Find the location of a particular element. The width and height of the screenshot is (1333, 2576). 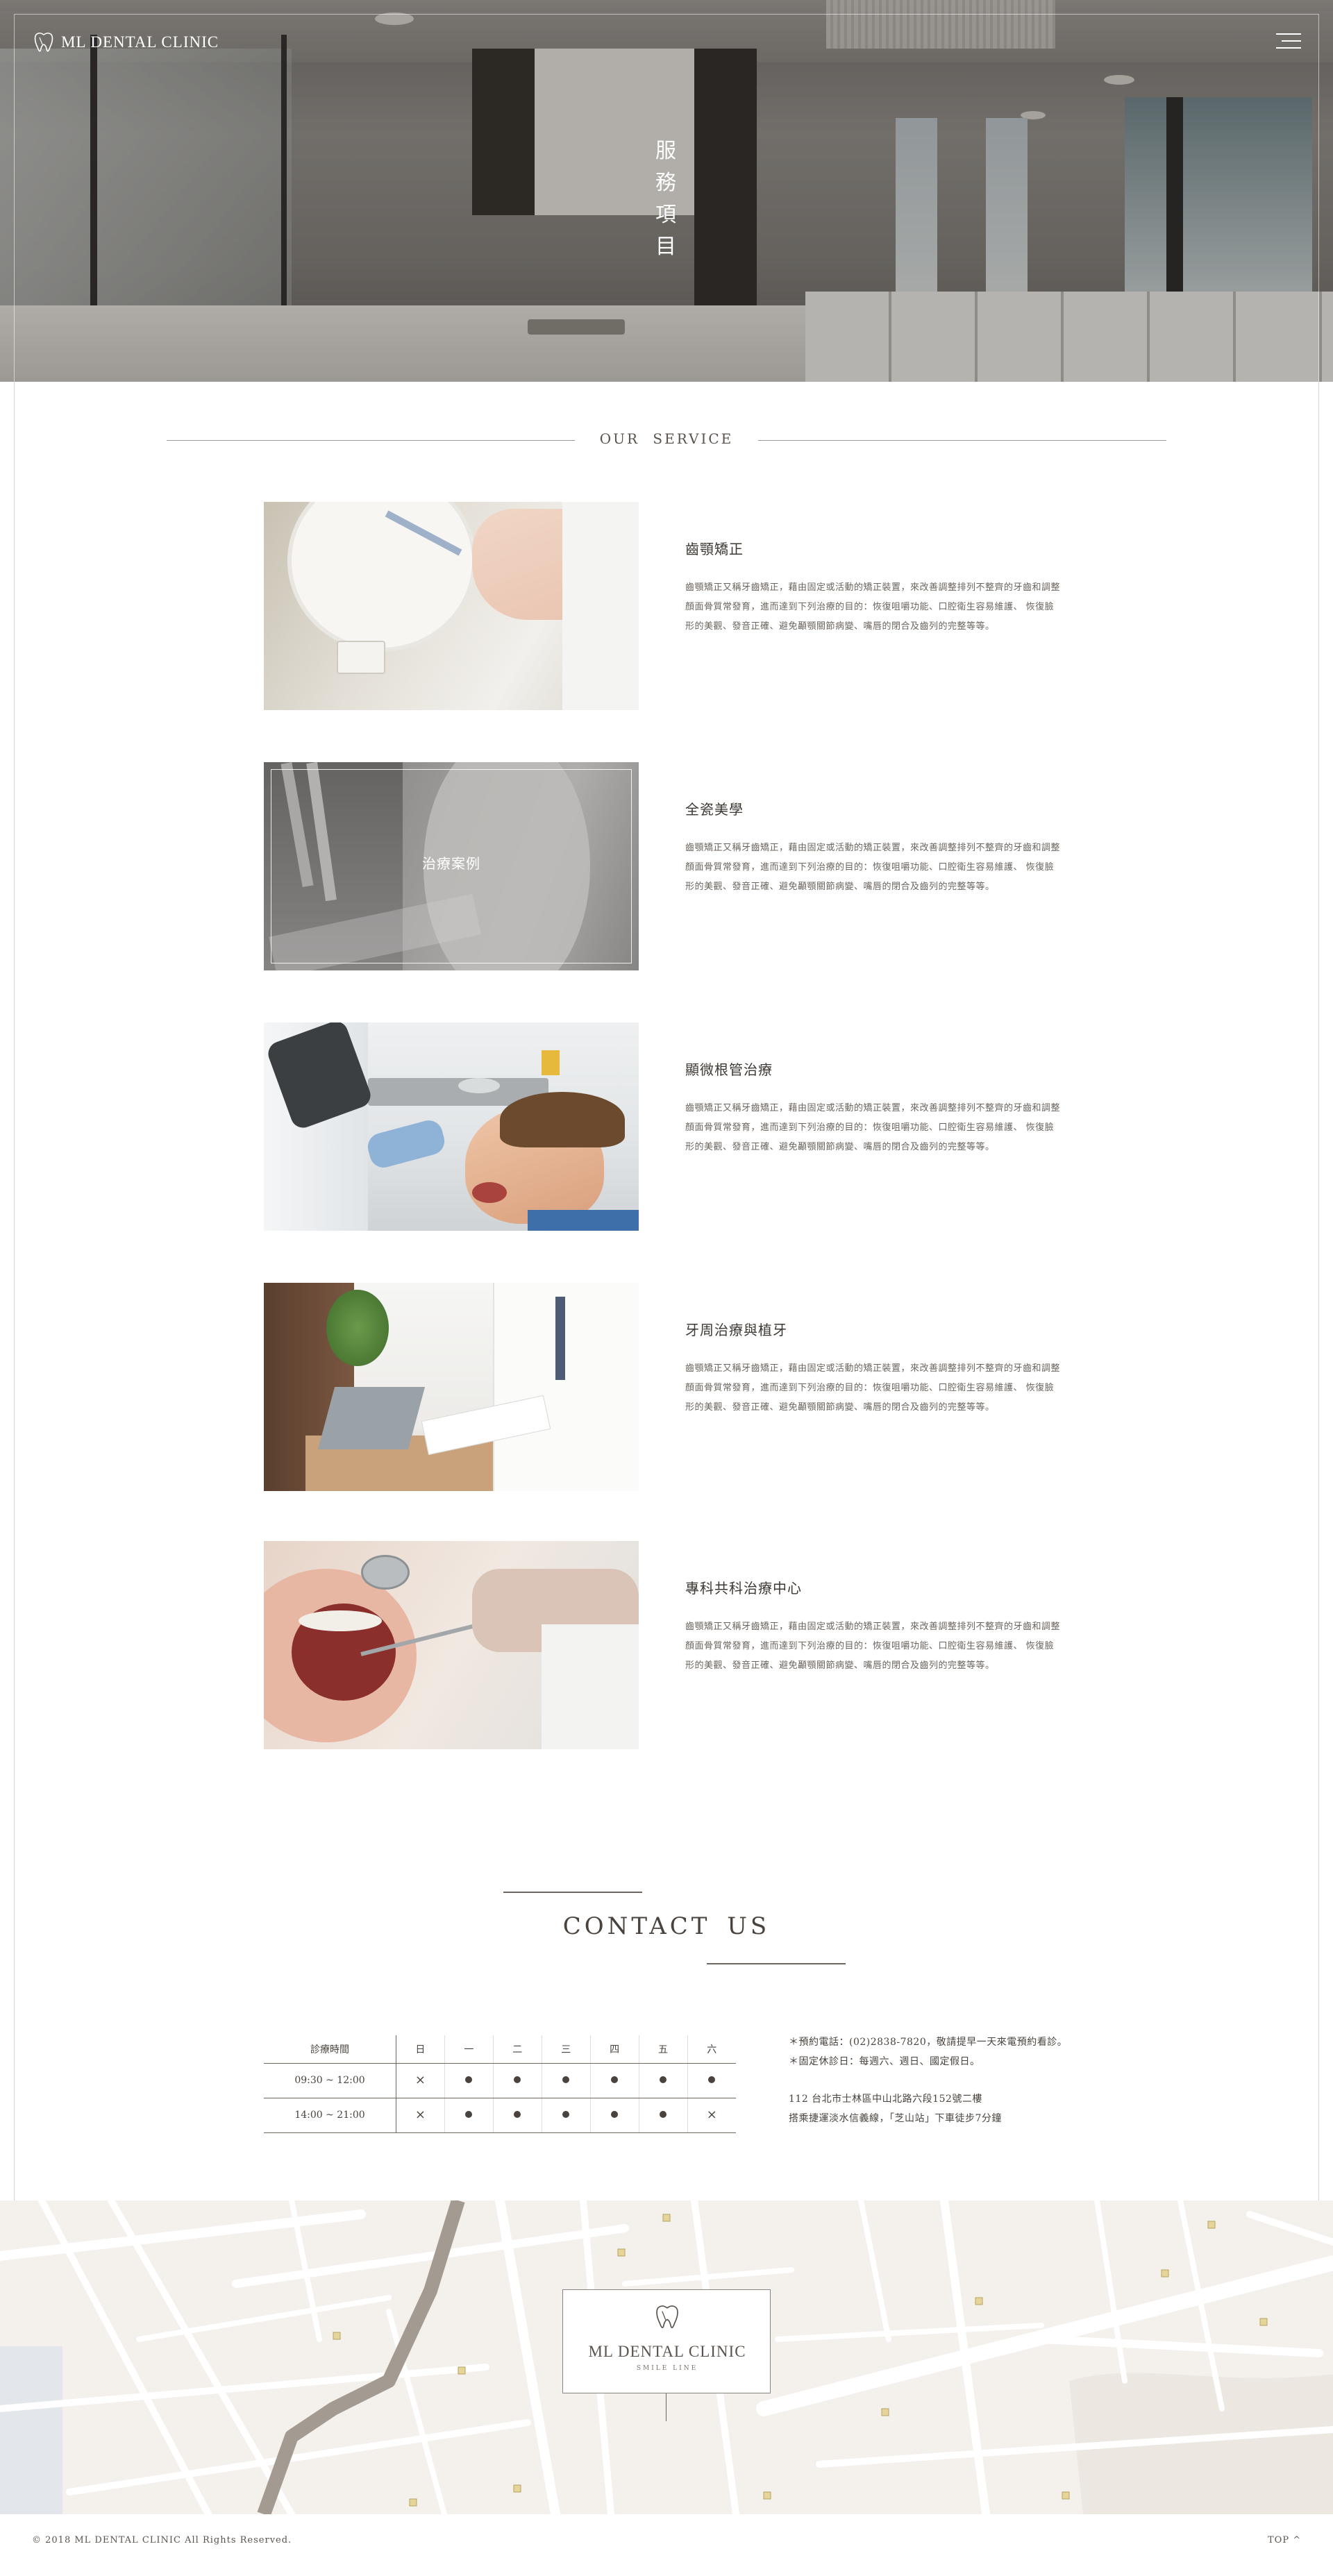

page-title: 服 務 項 目 is located at coordinates (666, 199).